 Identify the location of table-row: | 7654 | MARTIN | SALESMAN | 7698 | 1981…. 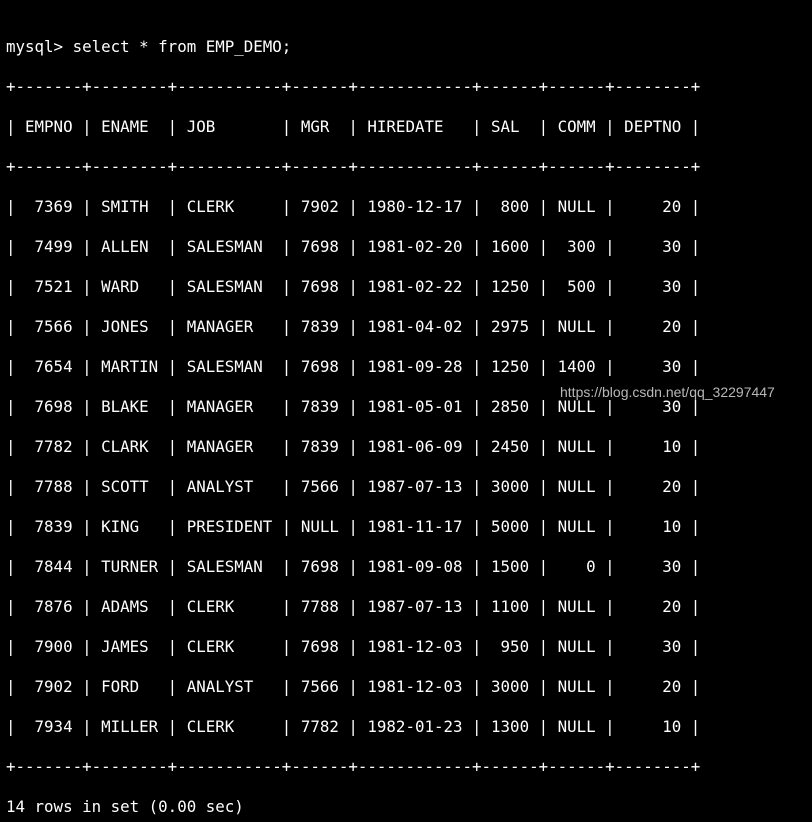
(353, 366).